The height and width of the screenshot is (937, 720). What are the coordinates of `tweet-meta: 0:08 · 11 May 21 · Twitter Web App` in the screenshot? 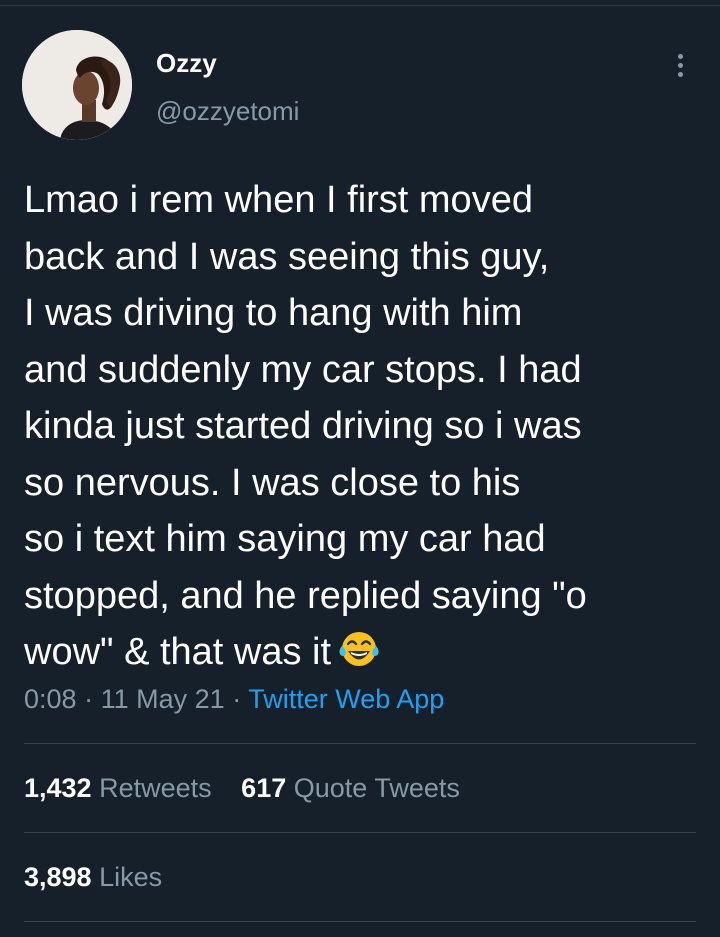 It's located at (234, 699).